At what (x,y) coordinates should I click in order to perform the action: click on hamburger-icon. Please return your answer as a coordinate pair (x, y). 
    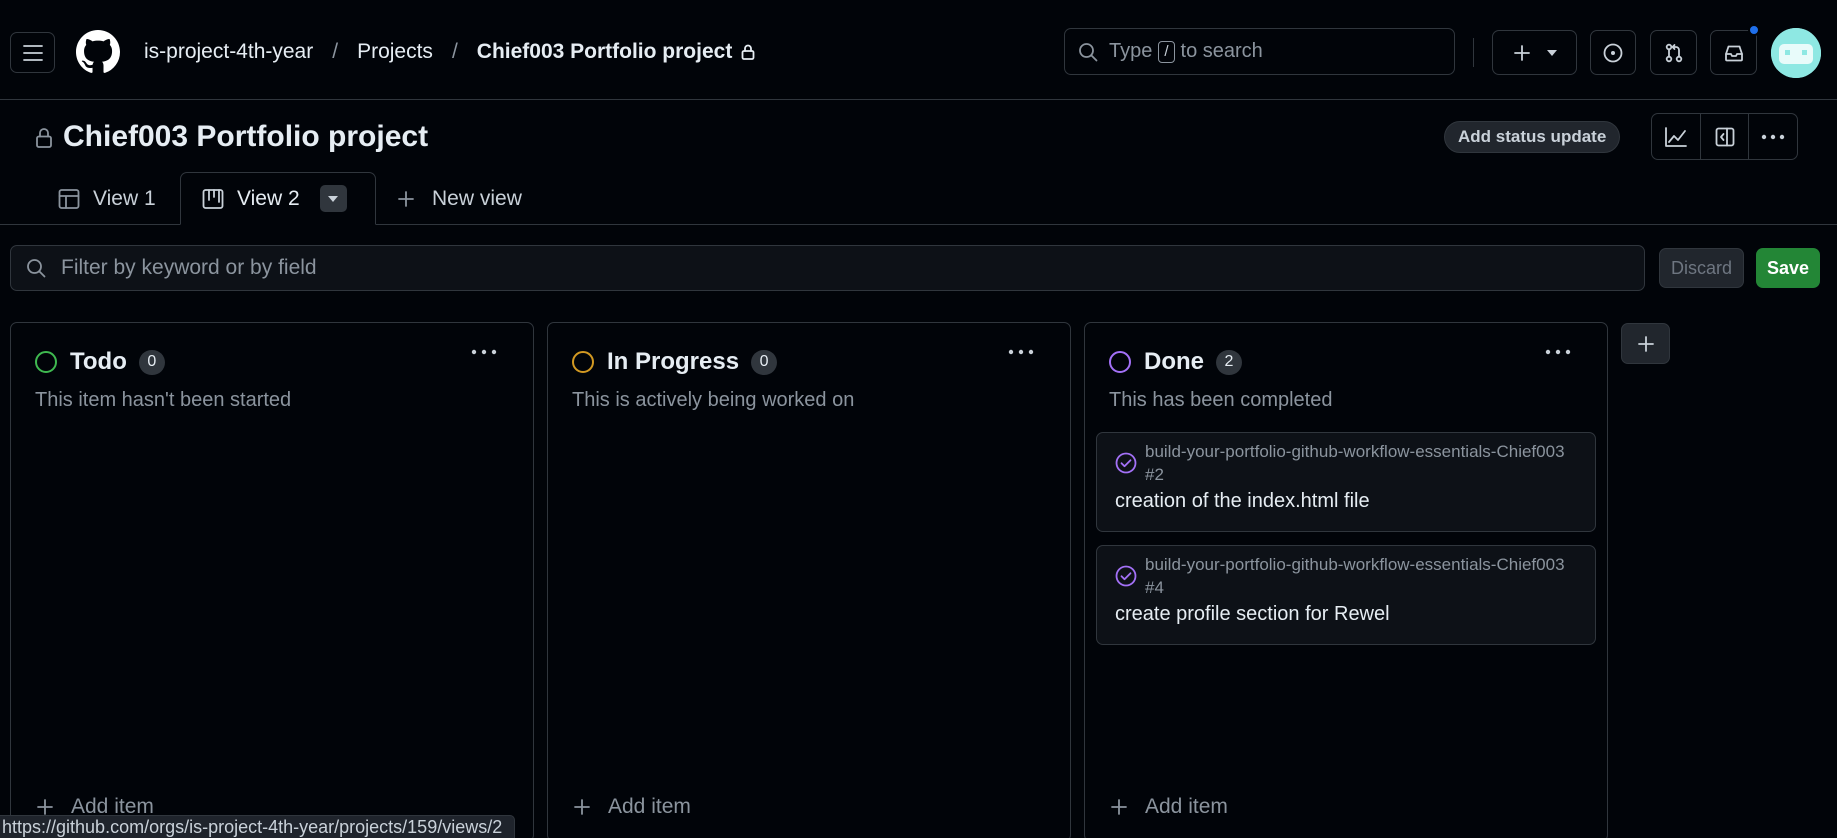
    Looking at the image, I should click on (32, 52).